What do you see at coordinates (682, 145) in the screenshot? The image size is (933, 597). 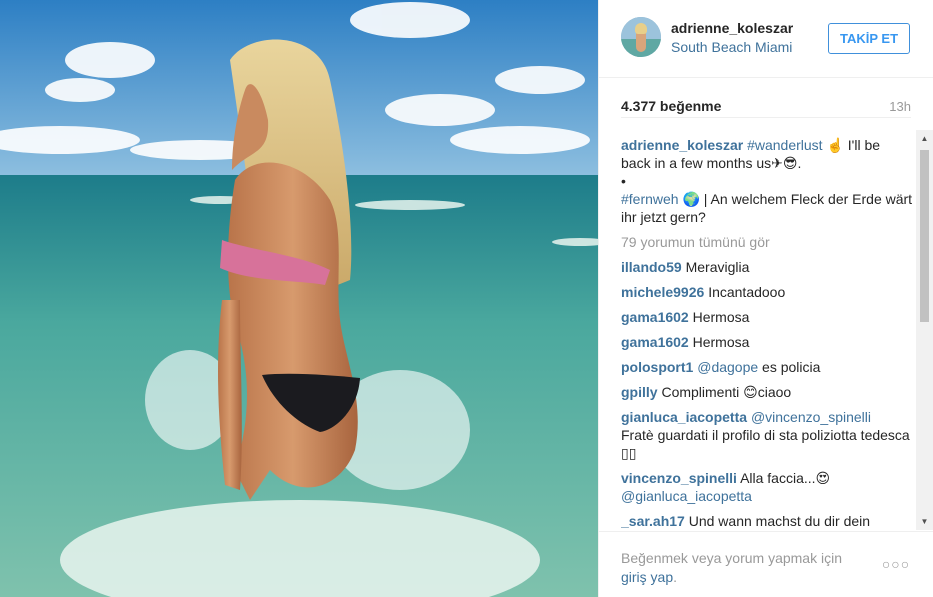 I see `caption-username: adrienne_koleszar` at bounding box center [682, 145].